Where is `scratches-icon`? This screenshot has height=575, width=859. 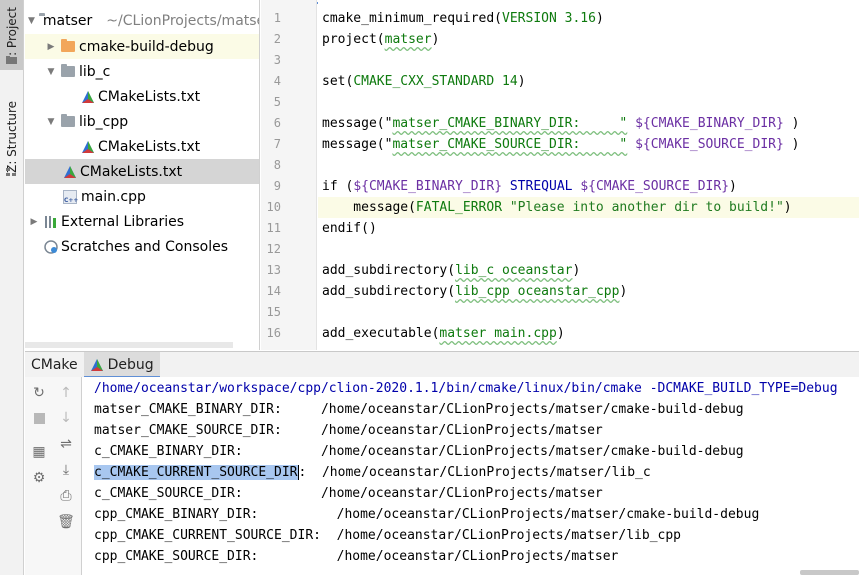 scratches-icon is located at coordinates (51, 246).